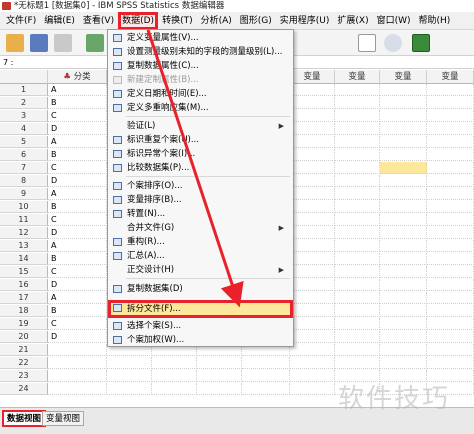 The image size is (474, 434). What do you see at coordinates (24, 272) in the screenshot?
I see `row-number: 15` at bounding box center [24, 272].